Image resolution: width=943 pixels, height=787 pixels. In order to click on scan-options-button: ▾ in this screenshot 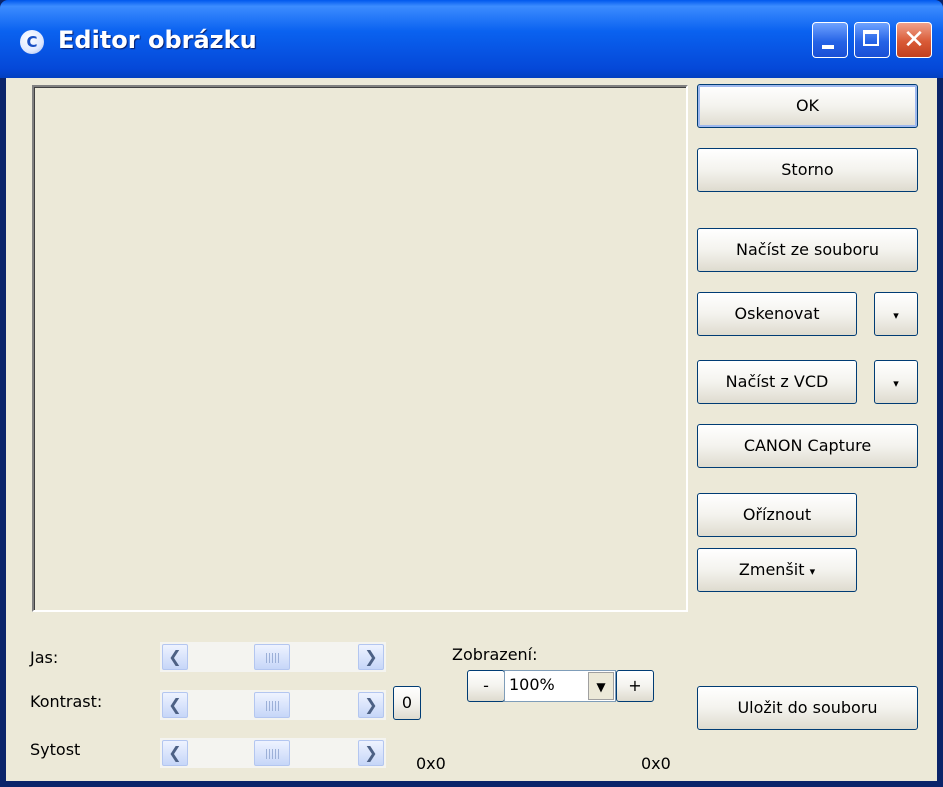, I will do `click(896, 314)`.